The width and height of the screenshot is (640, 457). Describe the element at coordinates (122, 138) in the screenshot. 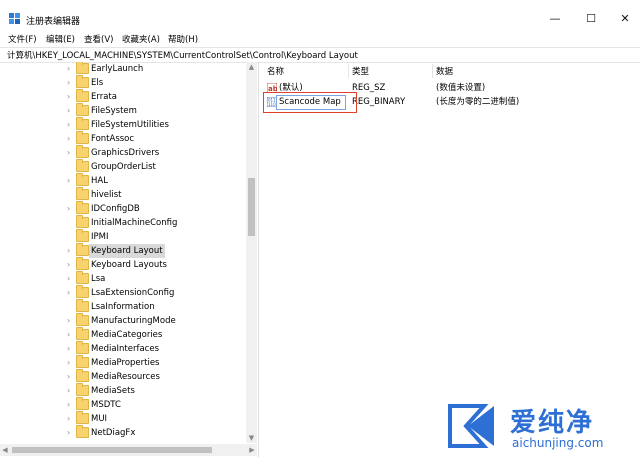

I see `tree-item: › FontAssoc` at that location.